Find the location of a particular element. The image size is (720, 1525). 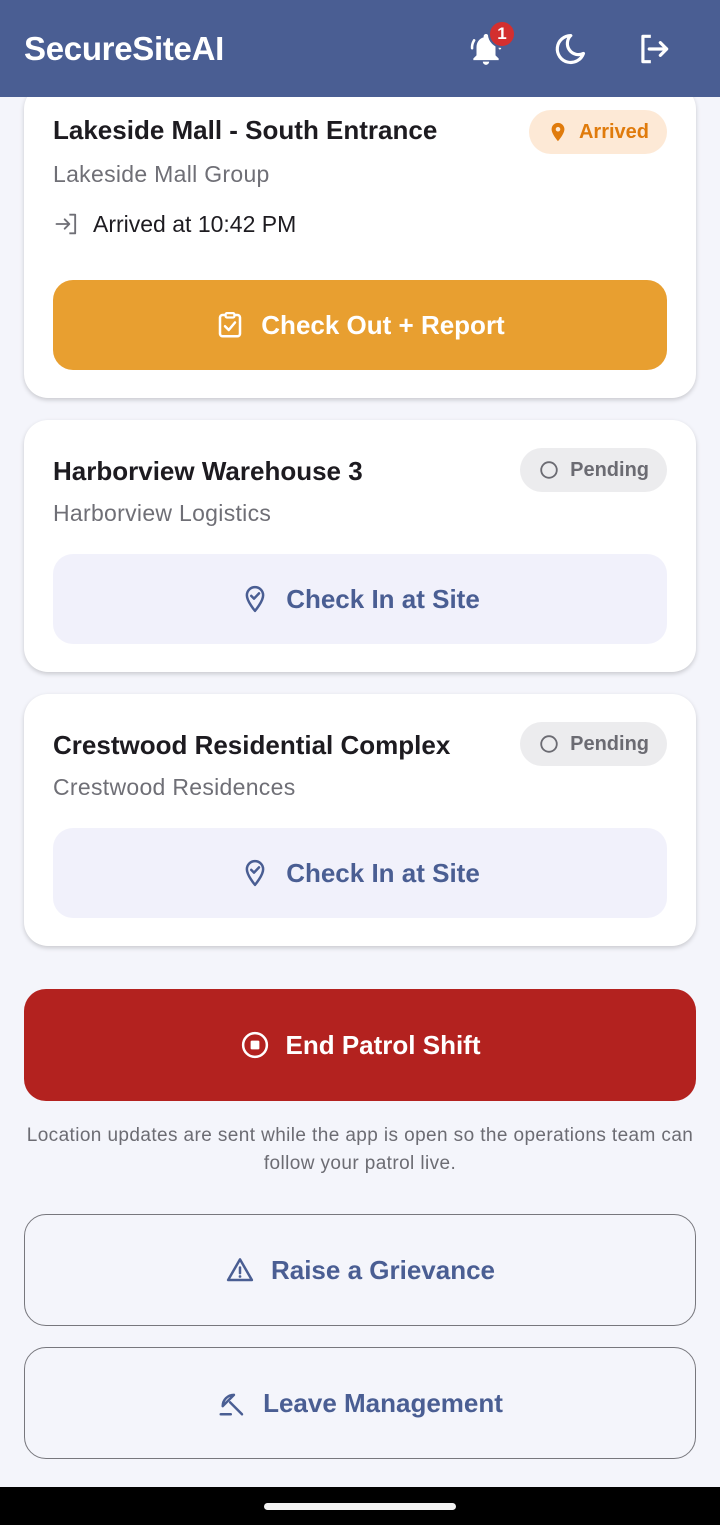

end-patrol-shift-button: End Patrol Shift is located at coordinates (360, 1045).